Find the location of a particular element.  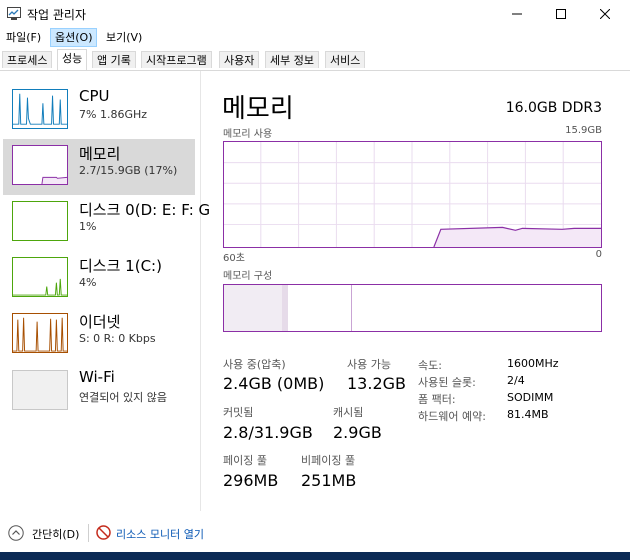

nonpaged-pool-label: 비페이징 풀 is located at coordinates (328, 460).